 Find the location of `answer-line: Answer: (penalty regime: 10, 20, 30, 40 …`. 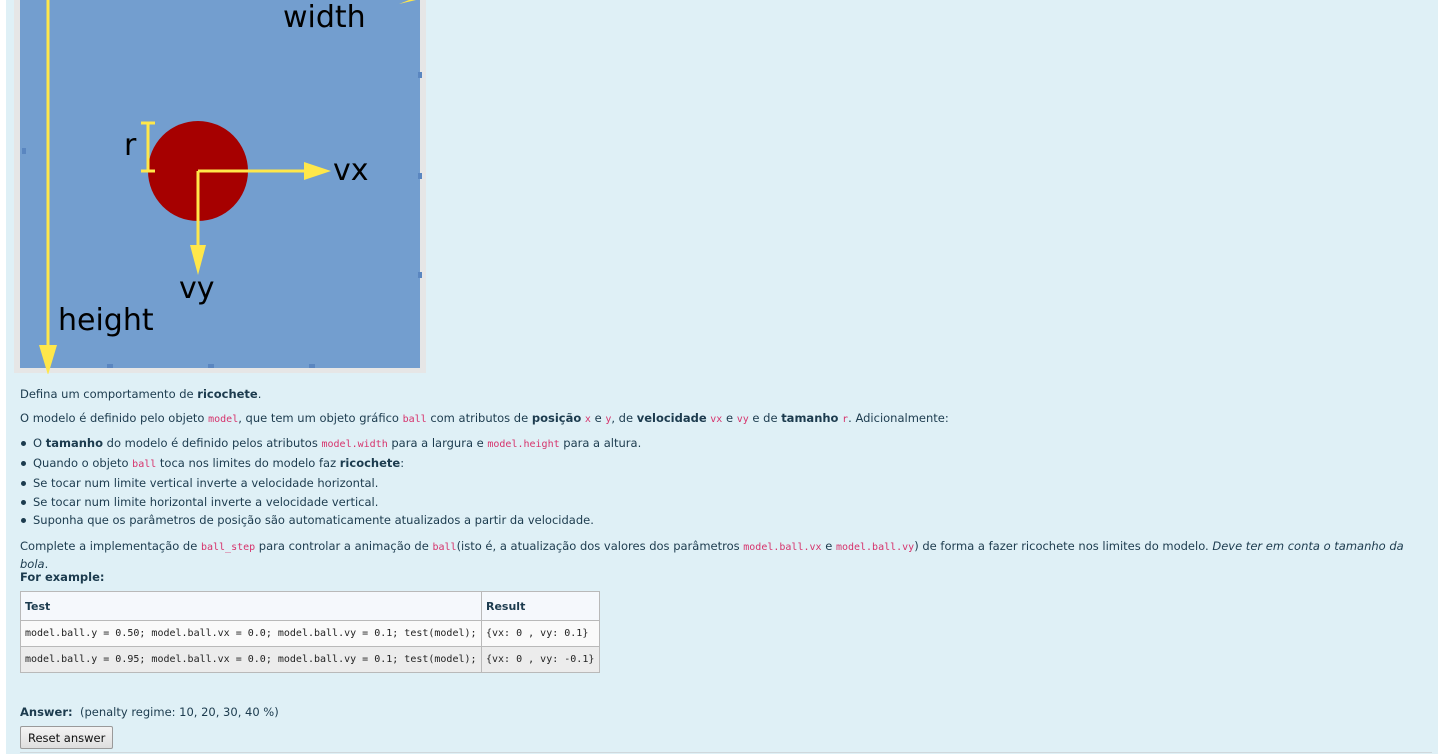

answer-line: Answer: (penalty regime: 10, 20, 30, 40 … is located at coordinates (149, 712).